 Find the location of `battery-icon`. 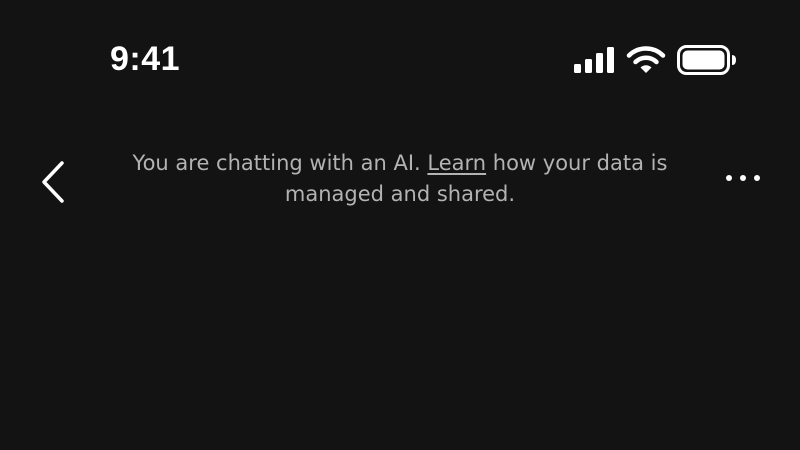

battery-icon is located at coordinates (706, 60).